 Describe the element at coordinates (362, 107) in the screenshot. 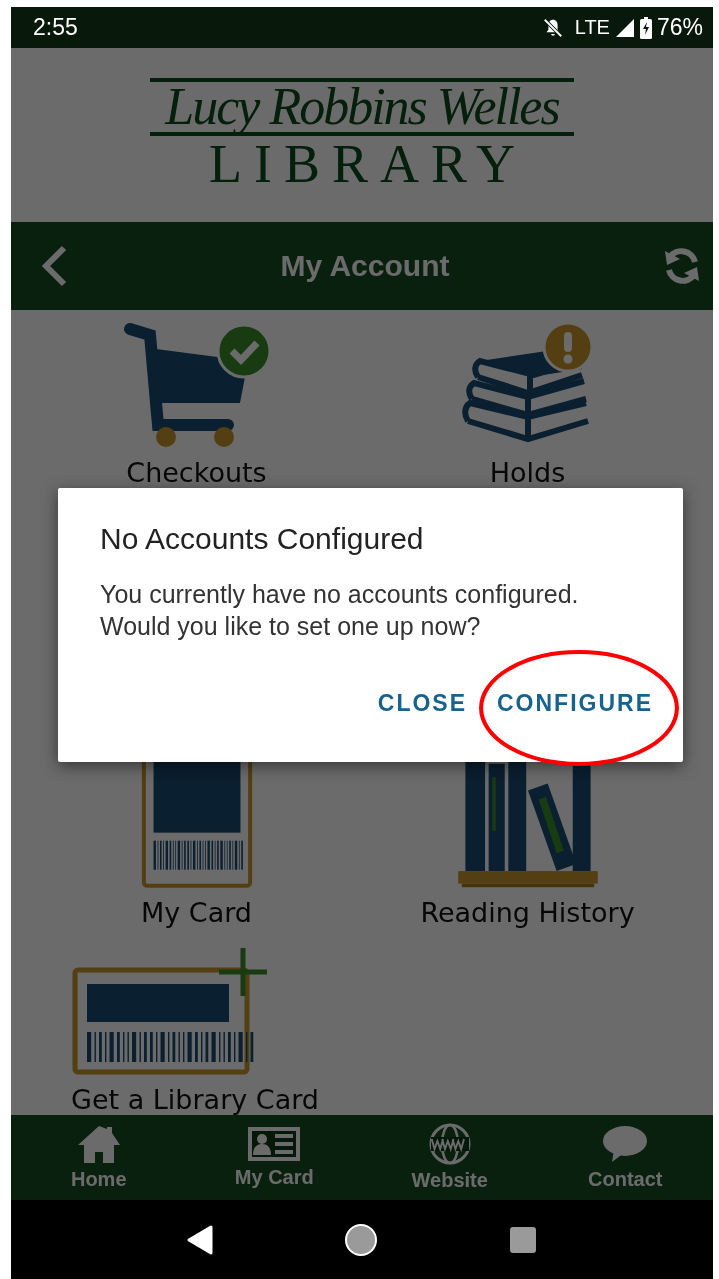

I see `logo-name: Lucy Robbins Welles` at that location.